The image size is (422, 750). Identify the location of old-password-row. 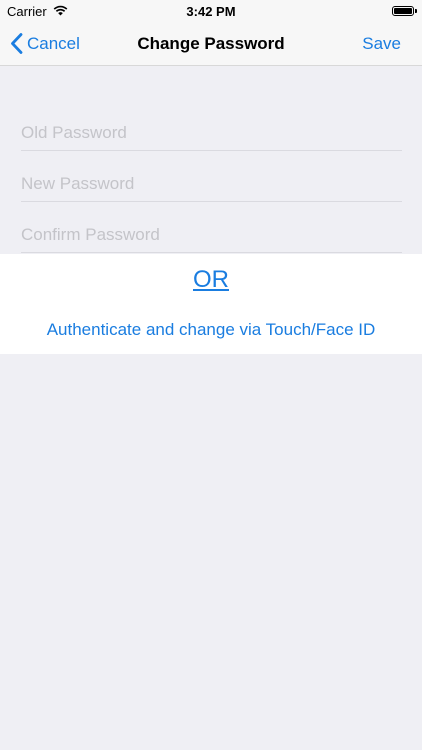
(211, 125).